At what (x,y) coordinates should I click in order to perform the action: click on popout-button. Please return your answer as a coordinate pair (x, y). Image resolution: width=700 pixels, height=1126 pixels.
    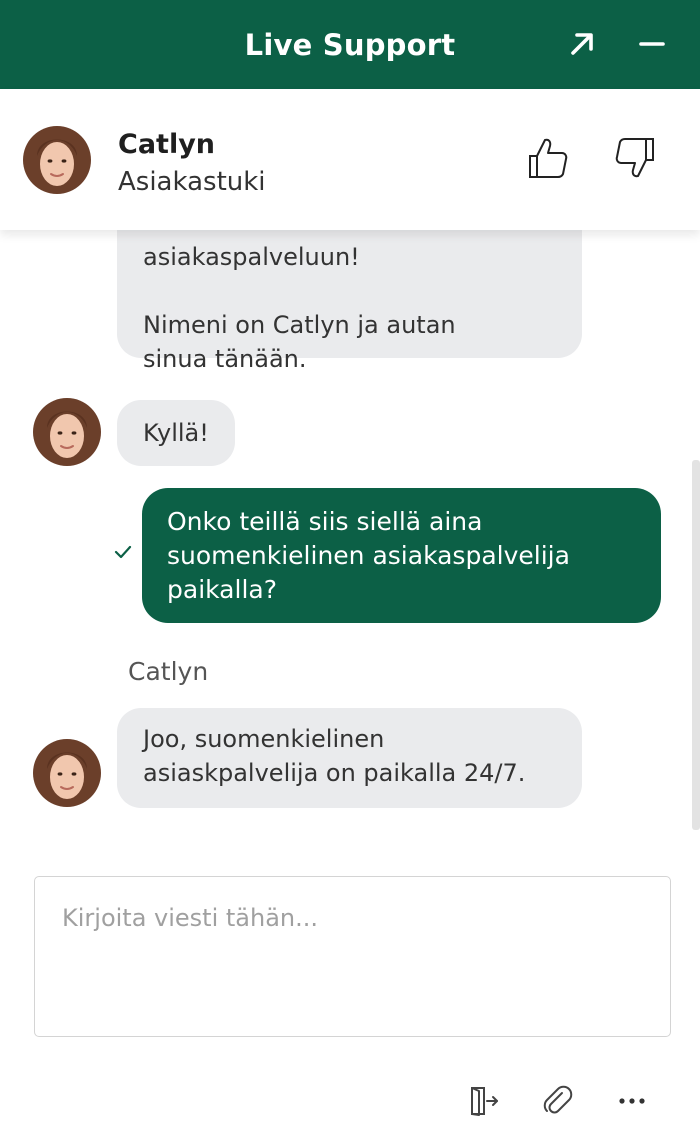
    Looking at the image, I should click on (582, 44).